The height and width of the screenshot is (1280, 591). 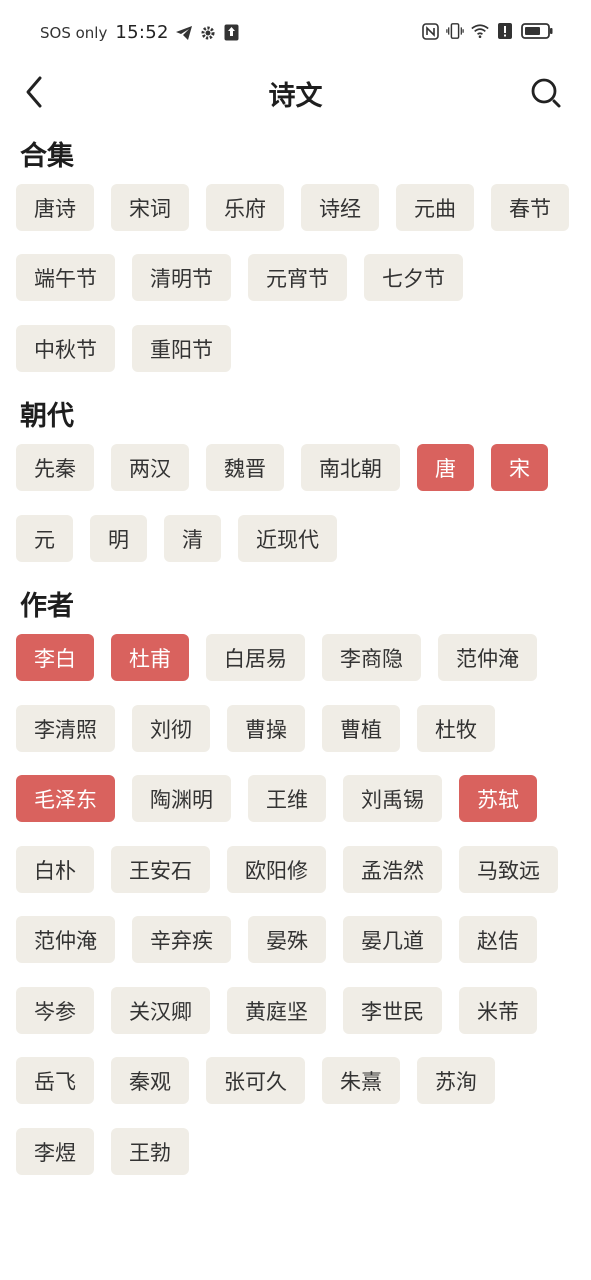 I want to click on tag-author: 苏洵, so click(x=456, y=1080).